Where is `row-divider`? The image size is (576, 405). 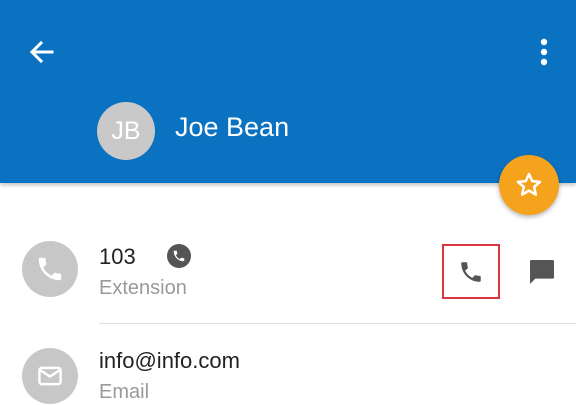 row-divider is located at coordinates (337, 323).